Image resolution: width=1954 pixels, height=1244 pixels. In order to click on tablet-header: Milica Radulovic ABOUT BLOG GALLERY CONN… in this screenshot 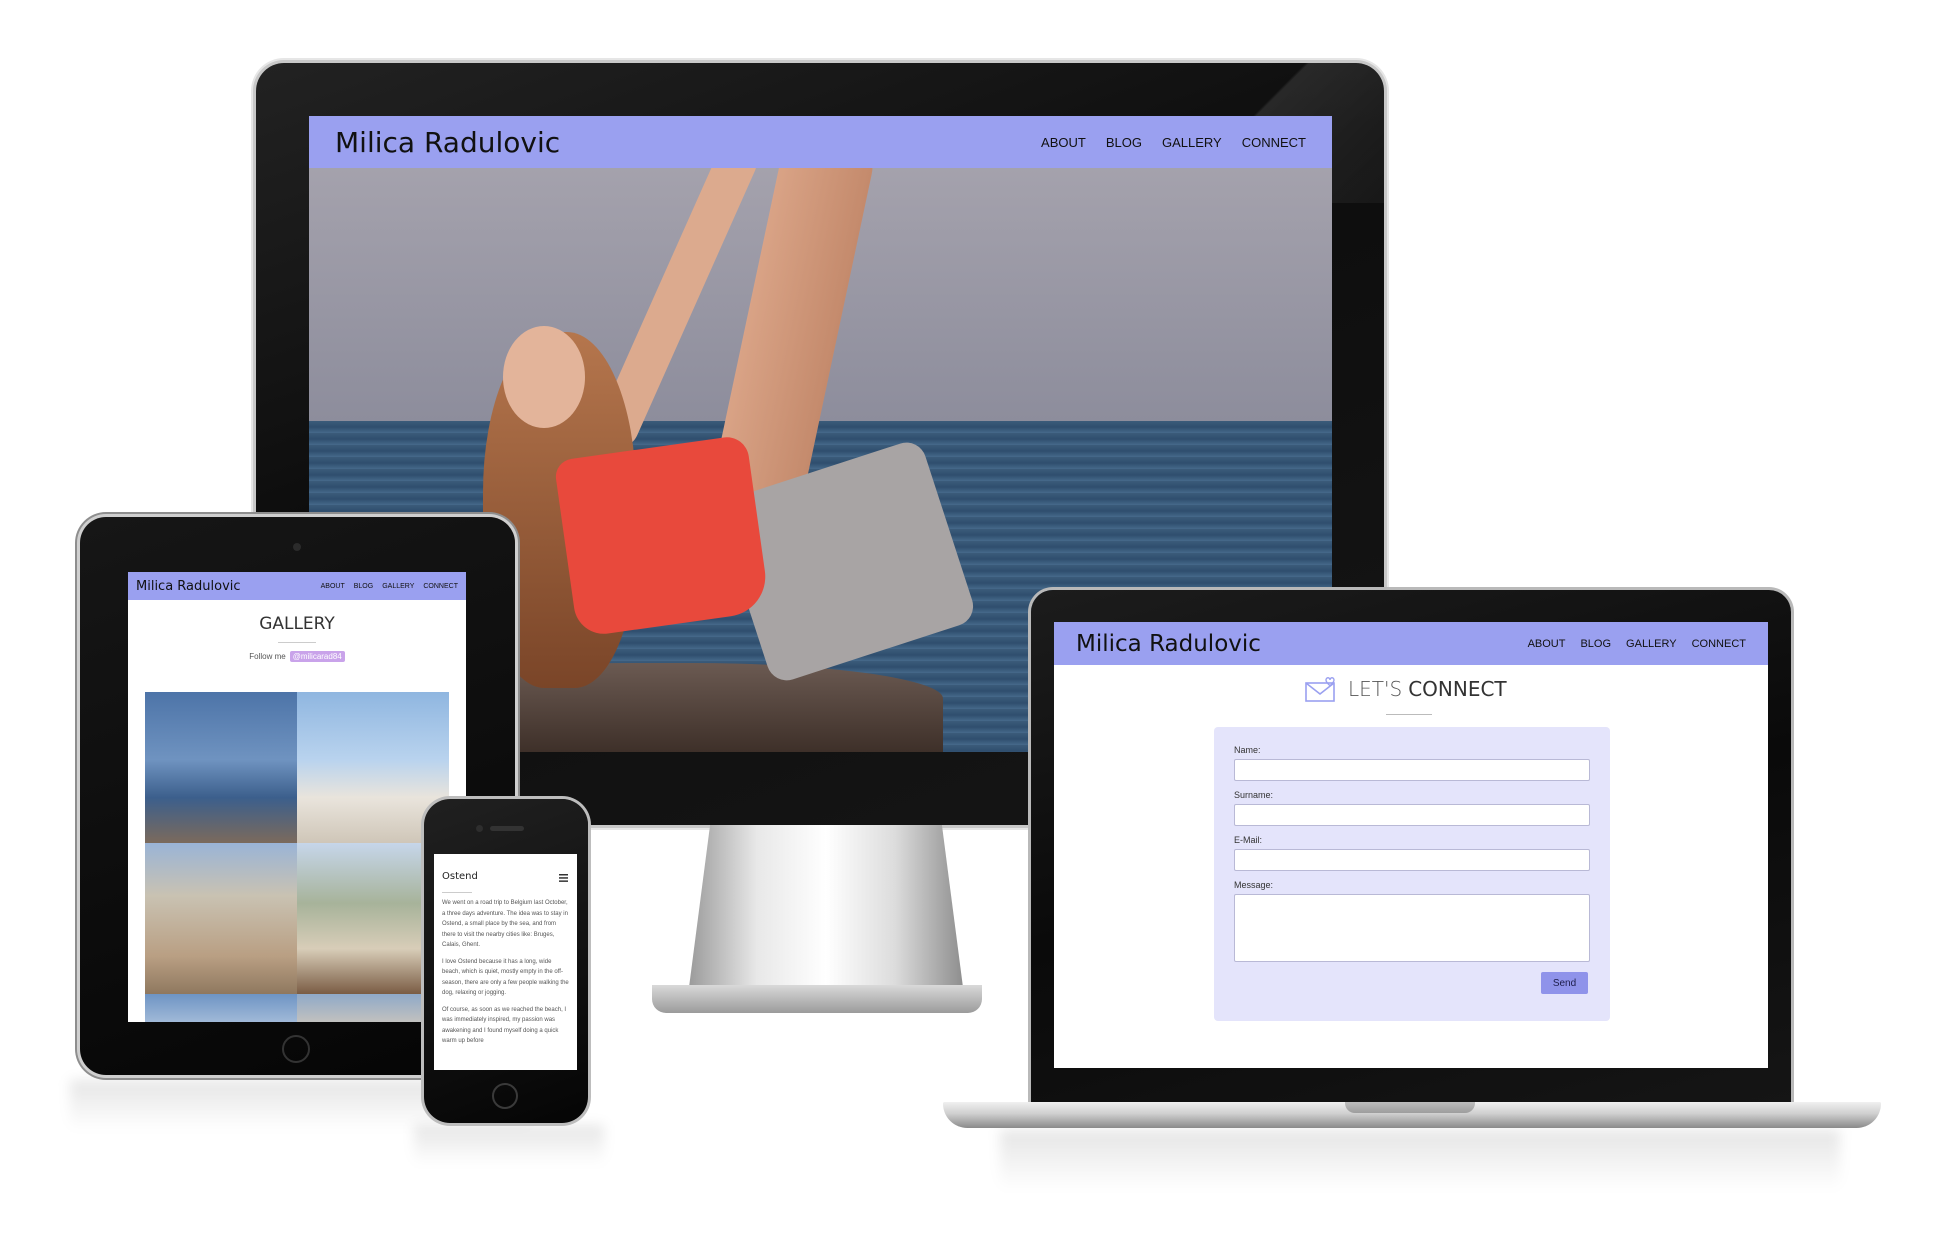, I will do `click(297, 586)`.